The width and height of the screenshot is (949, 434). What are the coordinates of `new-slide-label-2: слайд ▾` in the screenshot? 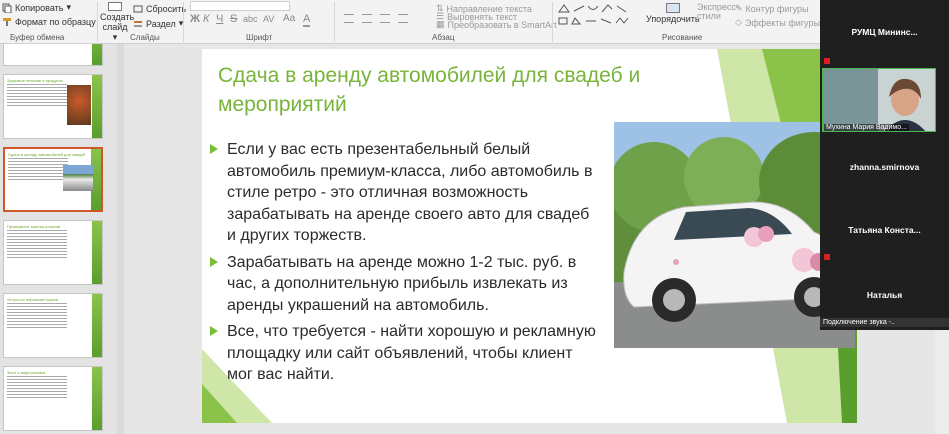 It's located at (115, 32).